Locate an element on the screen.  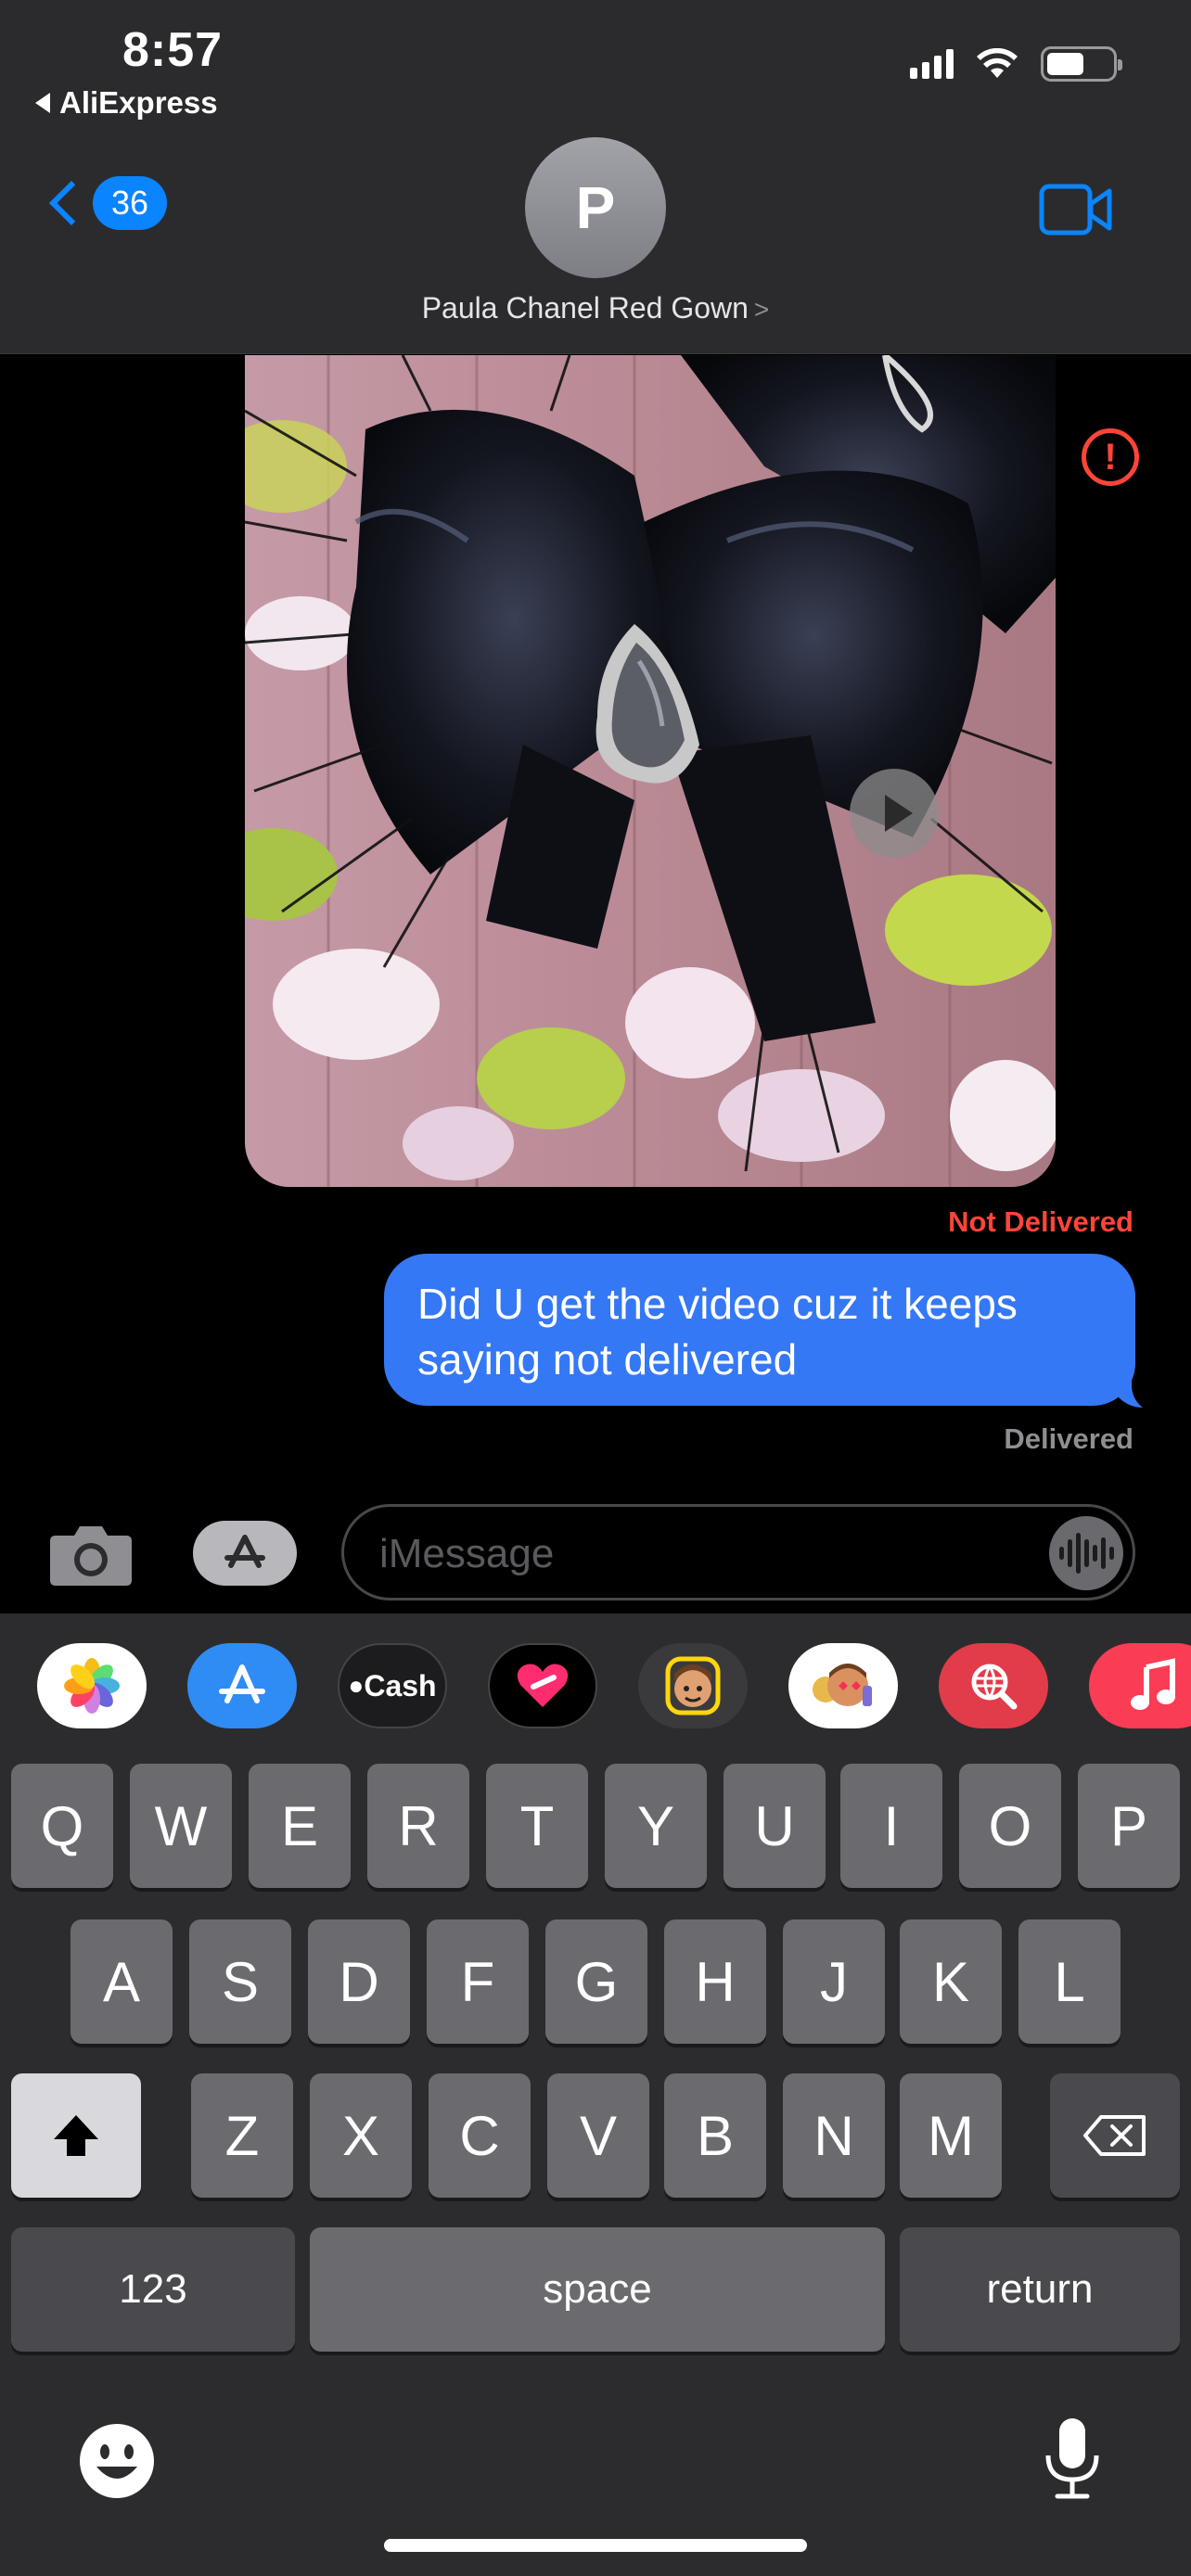
apple-cash-app-button: ● Cash is located at coordinates (392, 1686).